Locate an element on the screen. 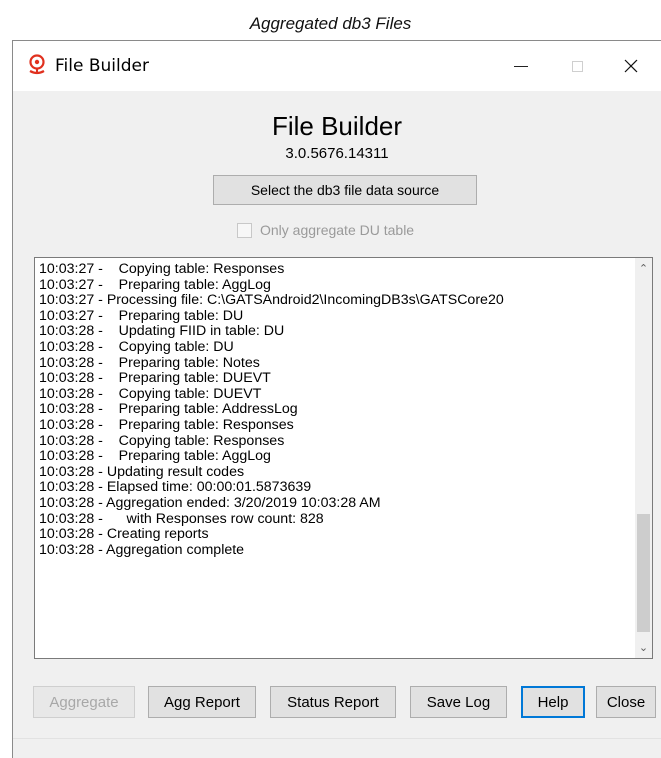 This screenshot has width=661, height=758. minimize-button is located at coordinates (521, 66).